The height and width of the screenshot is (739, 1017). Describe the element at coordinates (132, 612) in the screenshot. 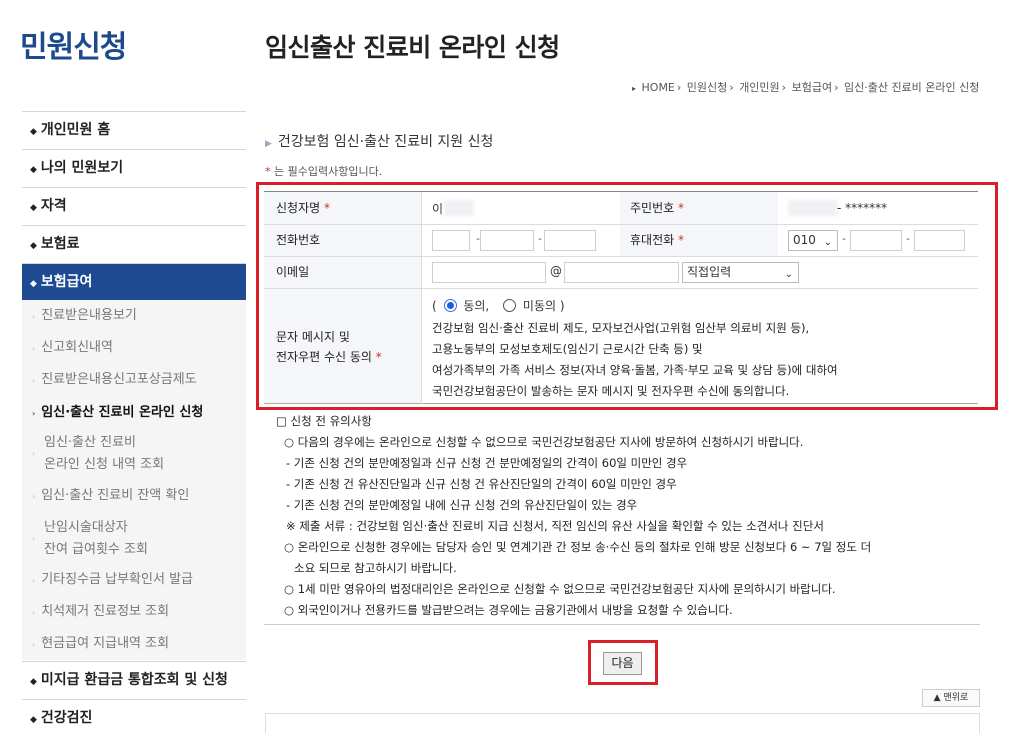

I see `sidebar-subitem-scaling-info: › 치석제거 진료정보 조회` at that location.